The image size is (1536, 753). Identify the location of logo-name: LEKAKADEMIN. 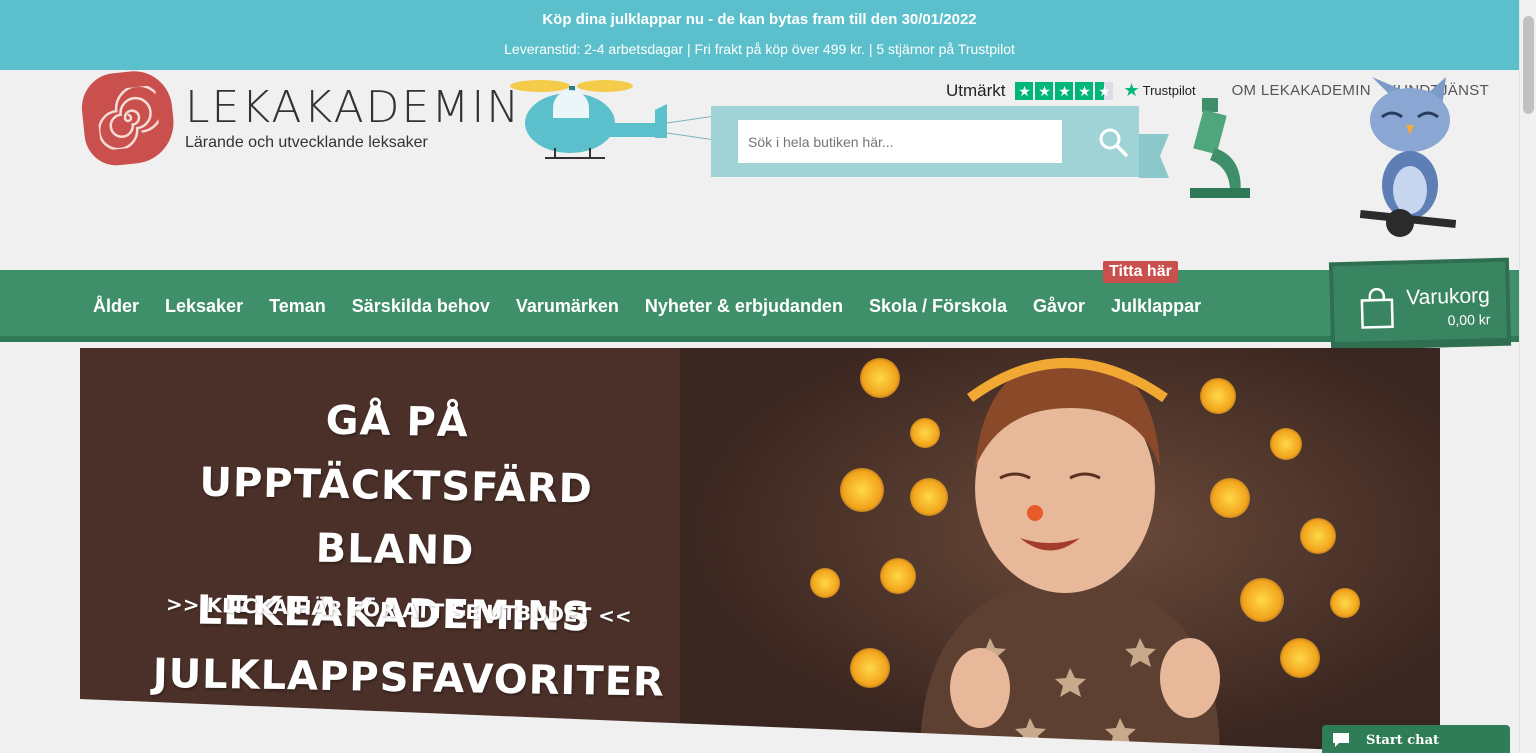
(353, 107).